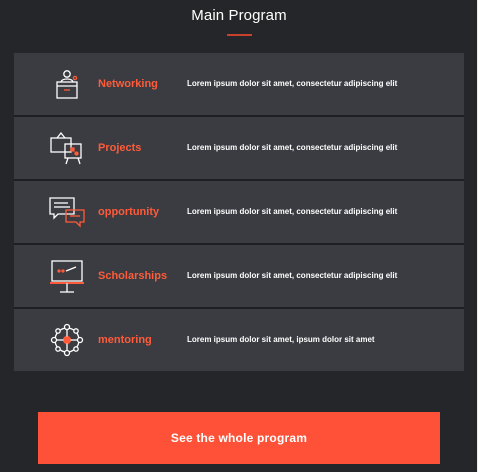 This screenshot has height=472, width=478. Describe the element at coordinates (67, 84) in the screenshot. I see `podium-icon` at that location.